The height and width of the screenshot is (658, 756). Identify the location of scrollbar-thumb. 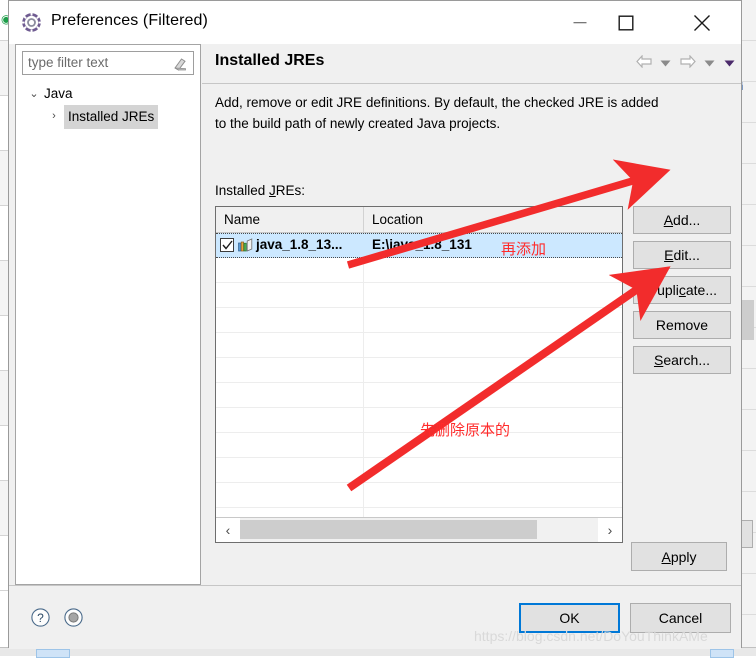
(388, 529).